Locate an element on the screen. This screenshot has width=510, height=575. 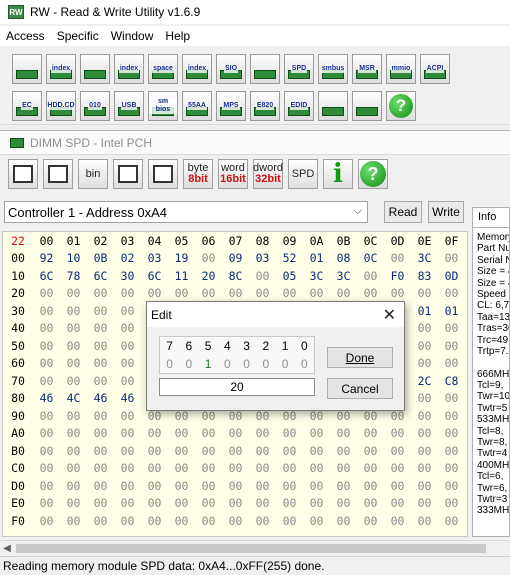
hex-cell: 0D is located at coordinates (451, 276).